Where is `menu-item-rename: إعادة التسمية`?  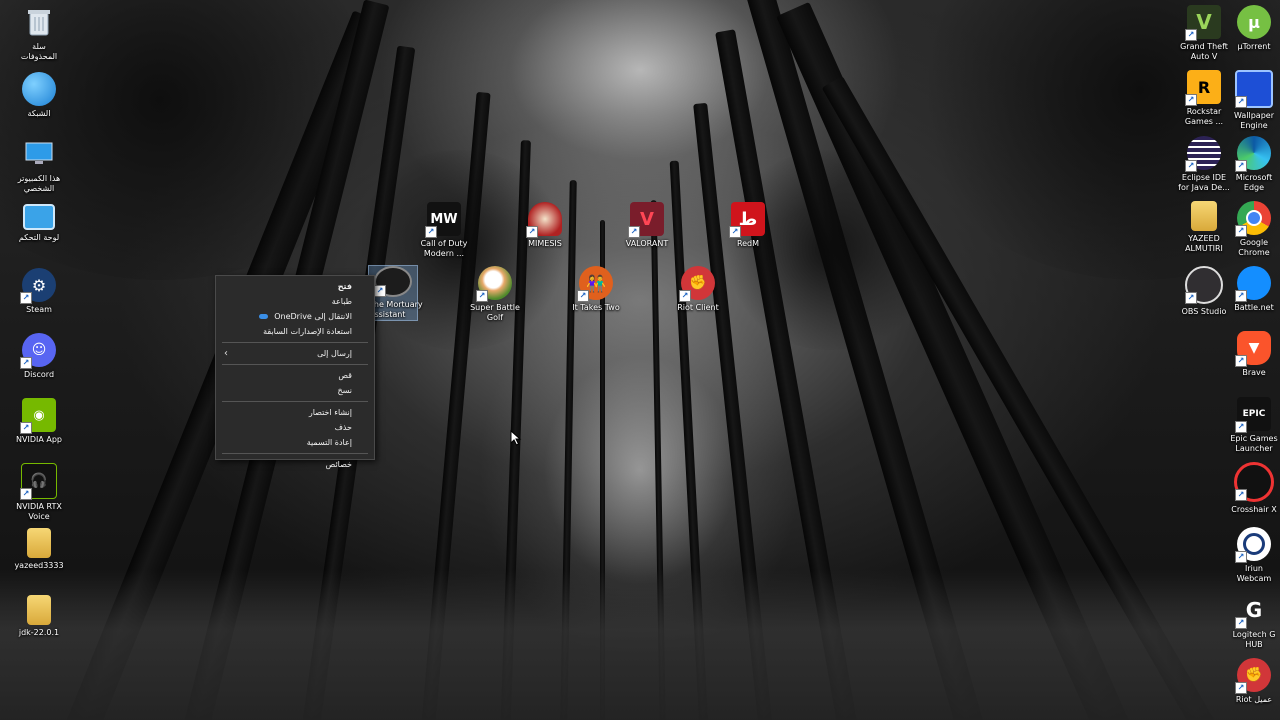
menu-item-rename: إعادة التسمية is located at coordinates (295, 442).